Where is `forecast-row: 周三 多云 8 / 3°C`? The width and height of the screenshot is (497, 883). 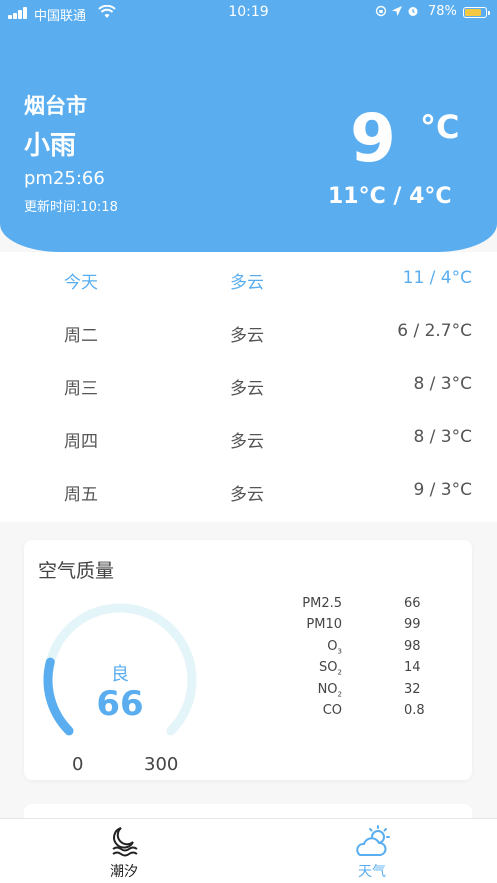
forecast-row: 周三 多云 8 / 3°C is located at coordinates (248, 384).